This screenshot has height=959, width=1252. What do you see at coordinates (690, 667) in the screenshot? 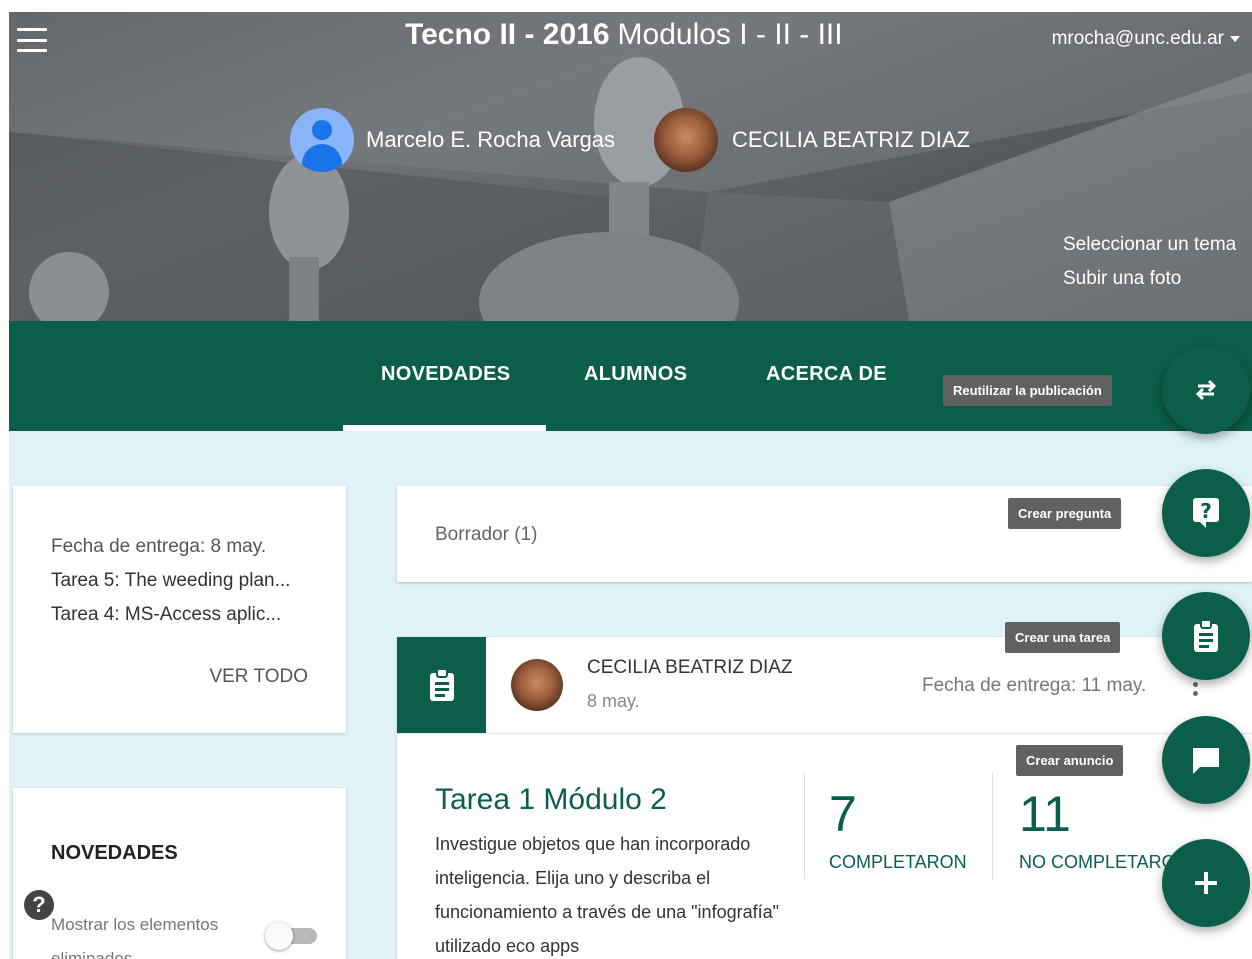
I see `post-author: CECILIA BEATRIZ DIAZ` at bounding box center [690, 667].